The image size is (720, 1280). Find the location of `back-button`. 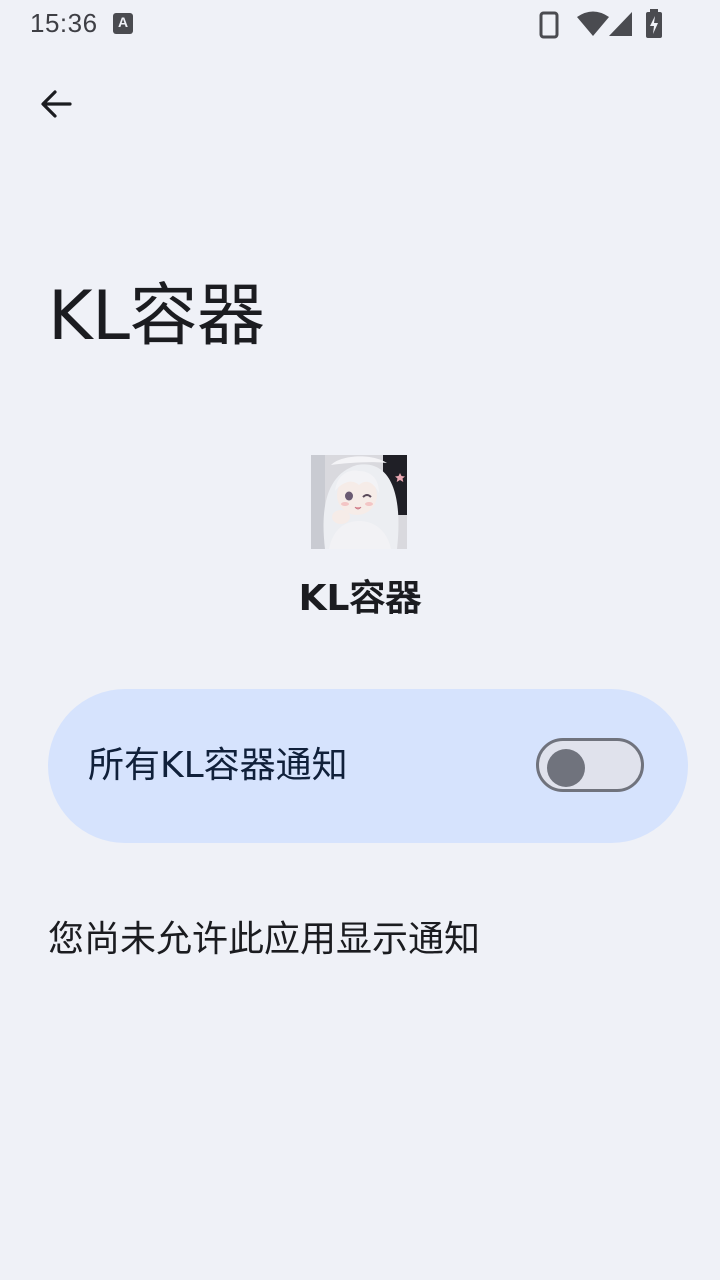

back-button is located at coordinates (56, 104).